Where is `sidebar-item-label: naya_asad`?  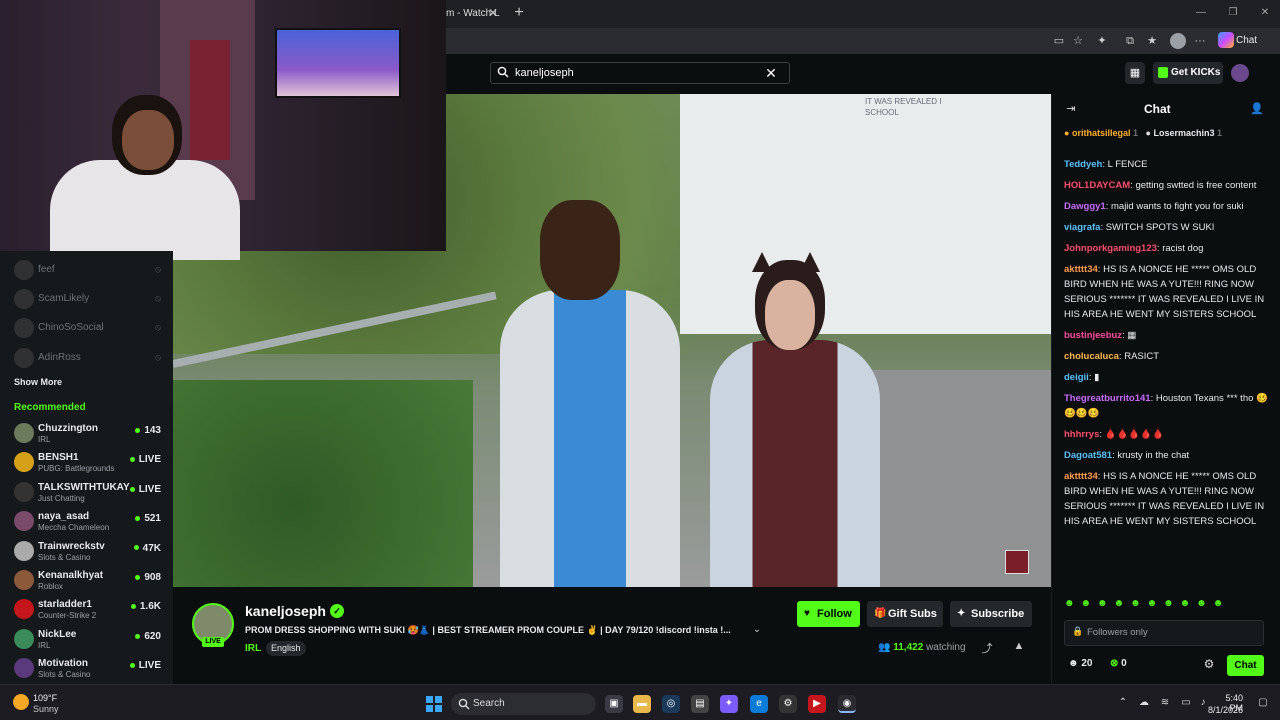
sidebar-item-label: naya_asad is located at coordinates (64, 517).